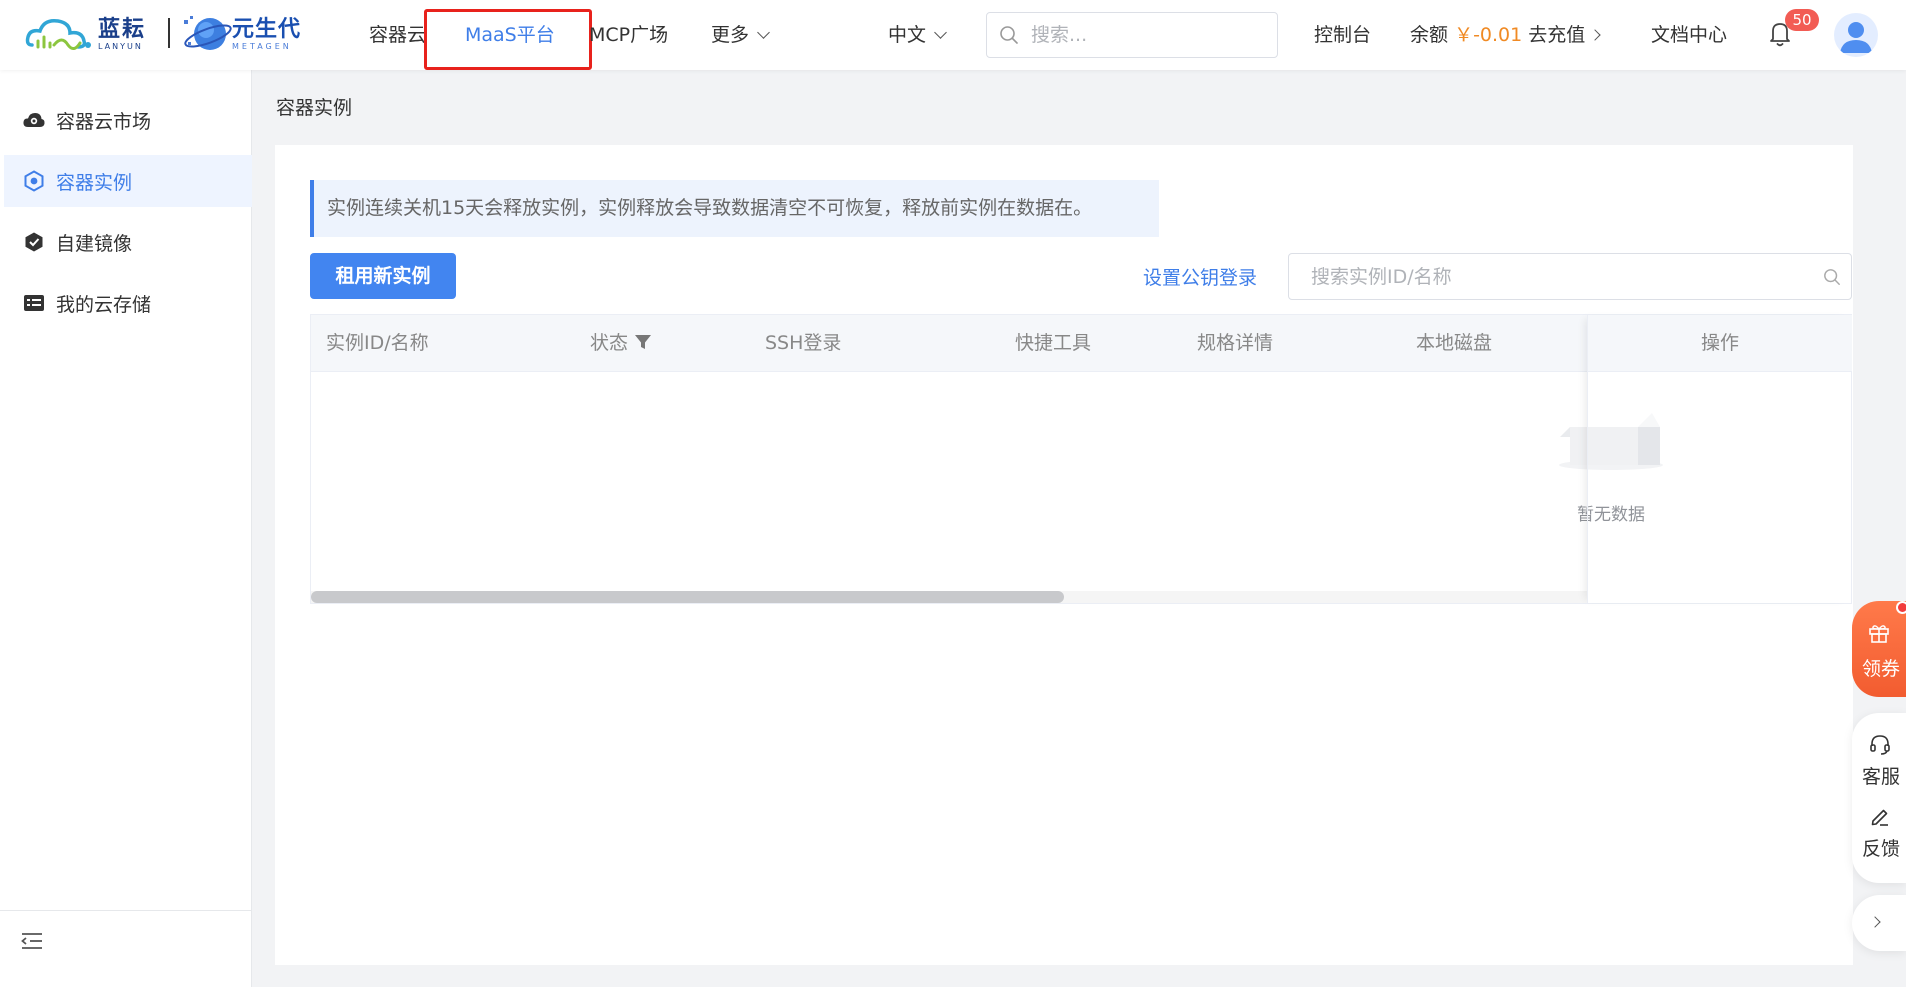 This screenshot has height=987, width=1906. I want to click on float-expand-button, so click(1879, 923).